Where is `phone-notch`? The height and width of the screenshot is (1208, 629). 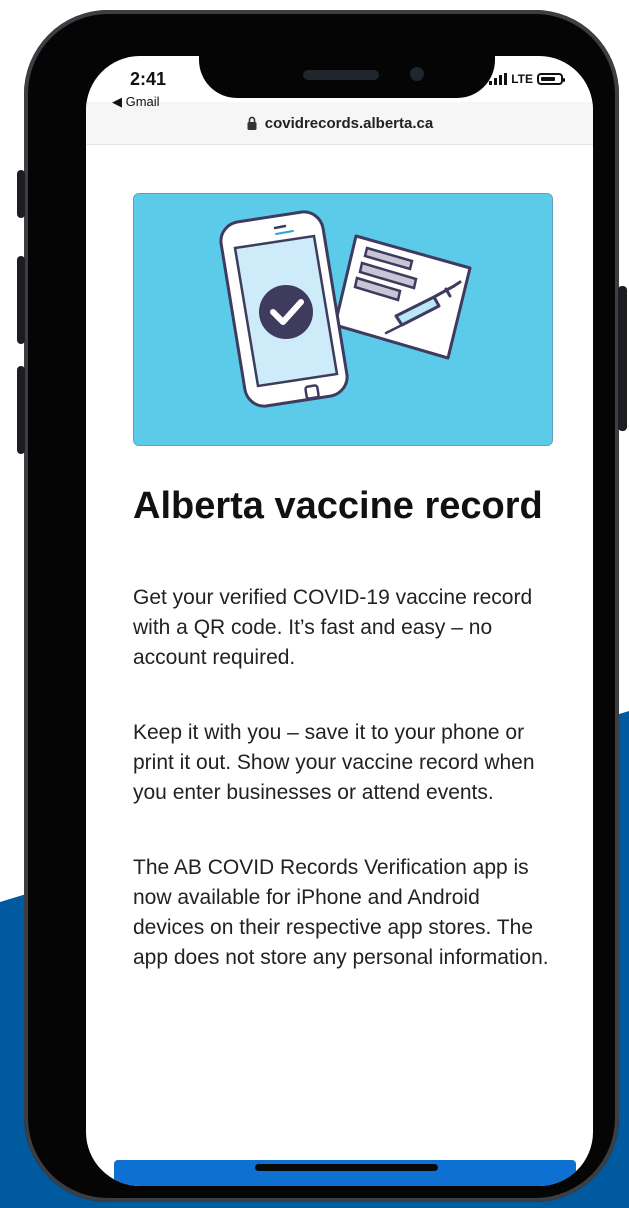
phone-notch is located at coordinates (347, 67).